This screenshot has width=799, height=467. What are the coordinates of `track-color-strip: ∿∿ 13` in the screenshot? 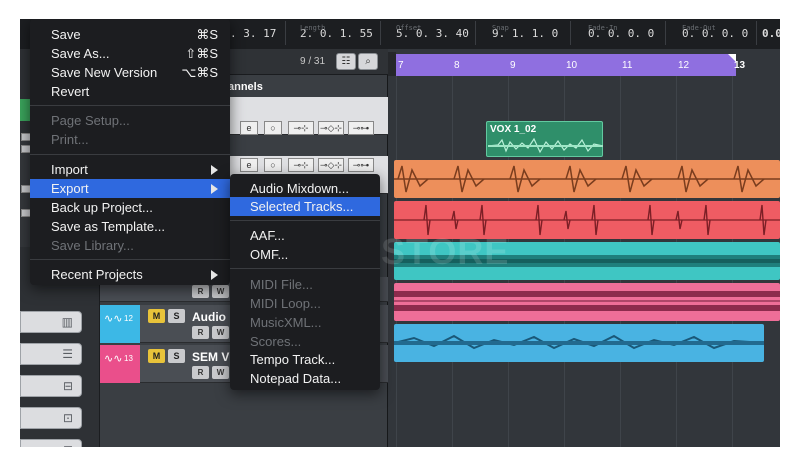 It's located at (120, 364).